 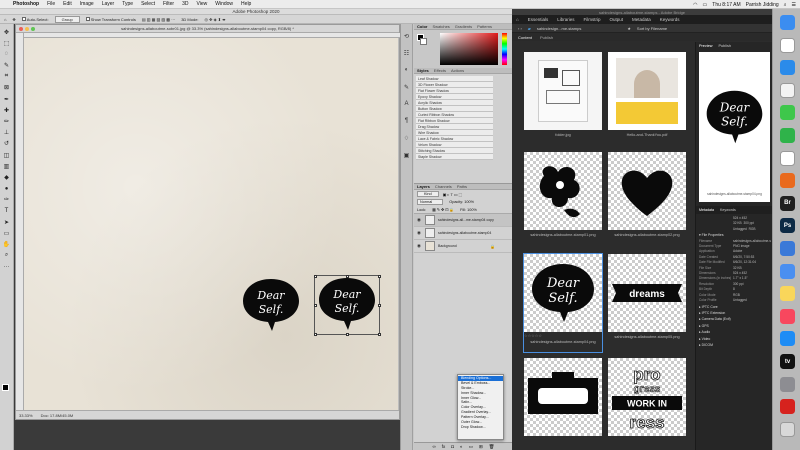 What do you see at coordinates (652, 28) in the screenshot?
I see `sort-dropdown: Sort by Filename` at bounding box center [652, 28].